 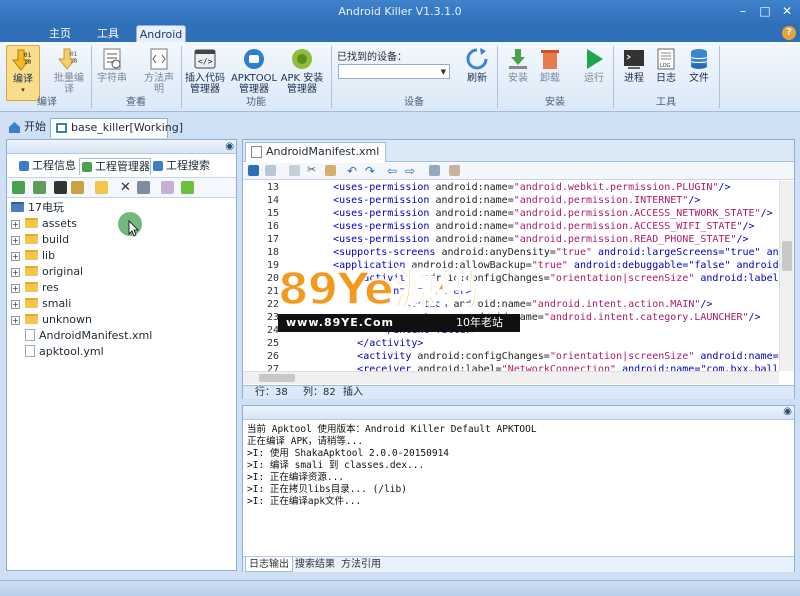 I want to click on xml-tag: <uses-permission, so click(x=381, y=226).